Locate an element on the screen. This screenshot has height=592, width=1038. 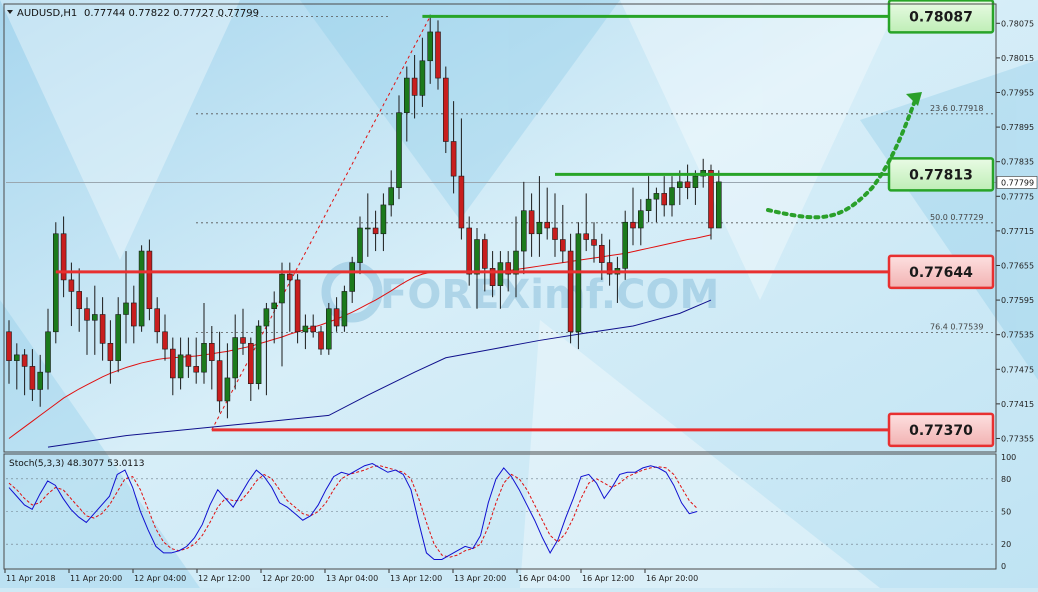
stoch-tick-label: 80 is located at coordinates (1006, 479).